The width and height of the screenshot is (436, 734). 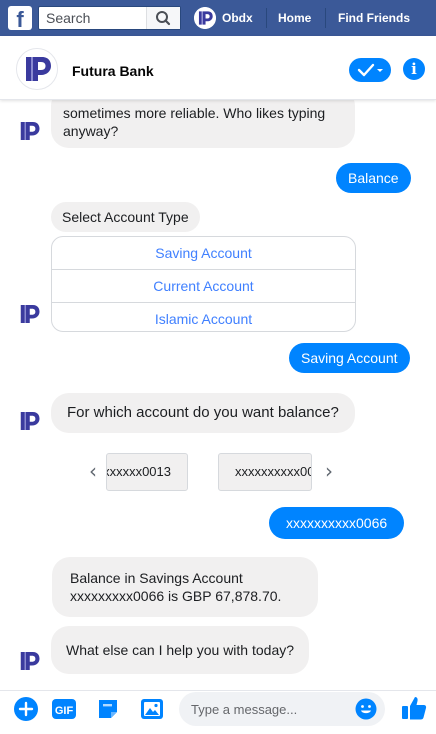 What do you see at coordinates (139, 471) in the screenshot?
I see `carousel-card-label: xxxxxxxxxx0013` at bounding box center [139, 471].